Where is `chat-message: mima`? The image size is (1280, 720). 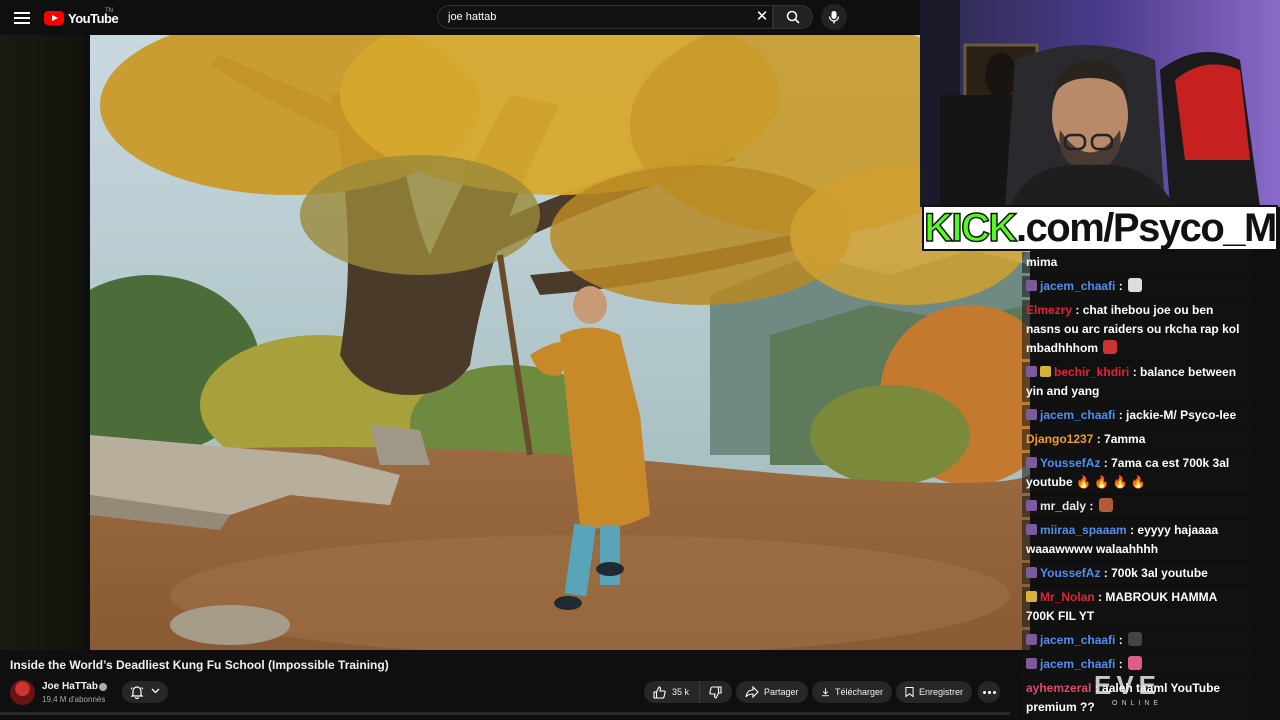 chat-message: mima is located at coordinates (1137, 262).